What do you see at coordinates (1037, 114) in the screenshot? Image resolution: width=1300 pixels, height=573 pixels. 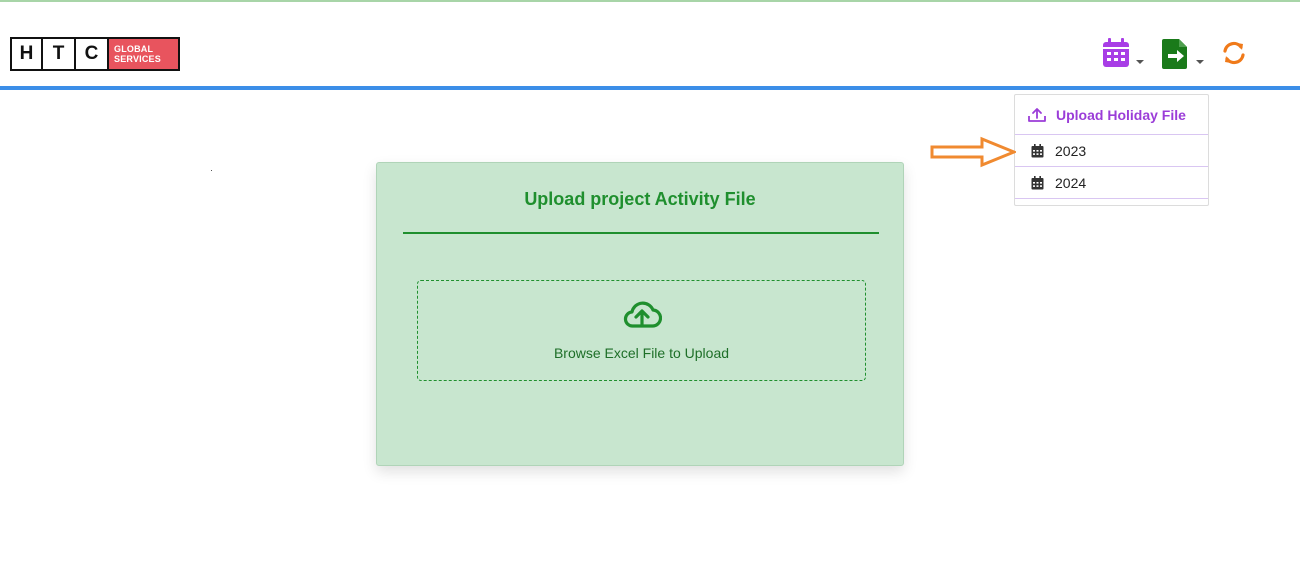 I see `upload-icon` at bounding box center [1037, 114].